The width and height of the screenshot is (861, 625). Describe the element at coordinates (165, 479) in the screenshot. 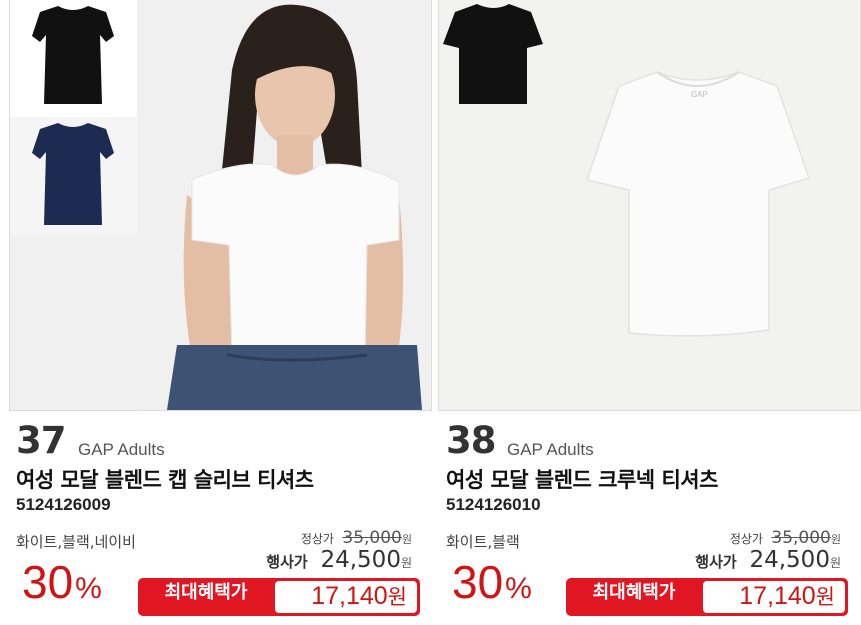

I see `product-name: 여성 모달 블렌드 캡 슬리브 티셔츠` at that location.